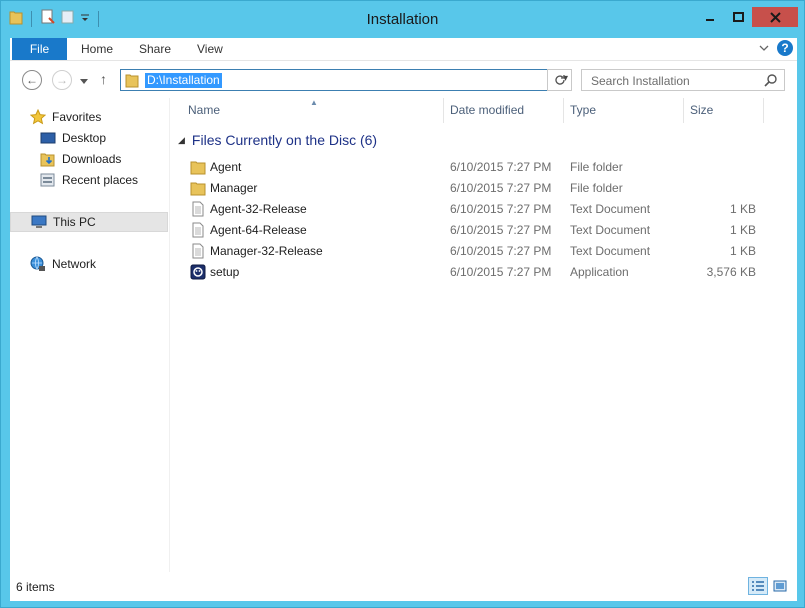 The height and width of the screenshot is (608, 805). I want to click on window-controls, so click(747, 17).